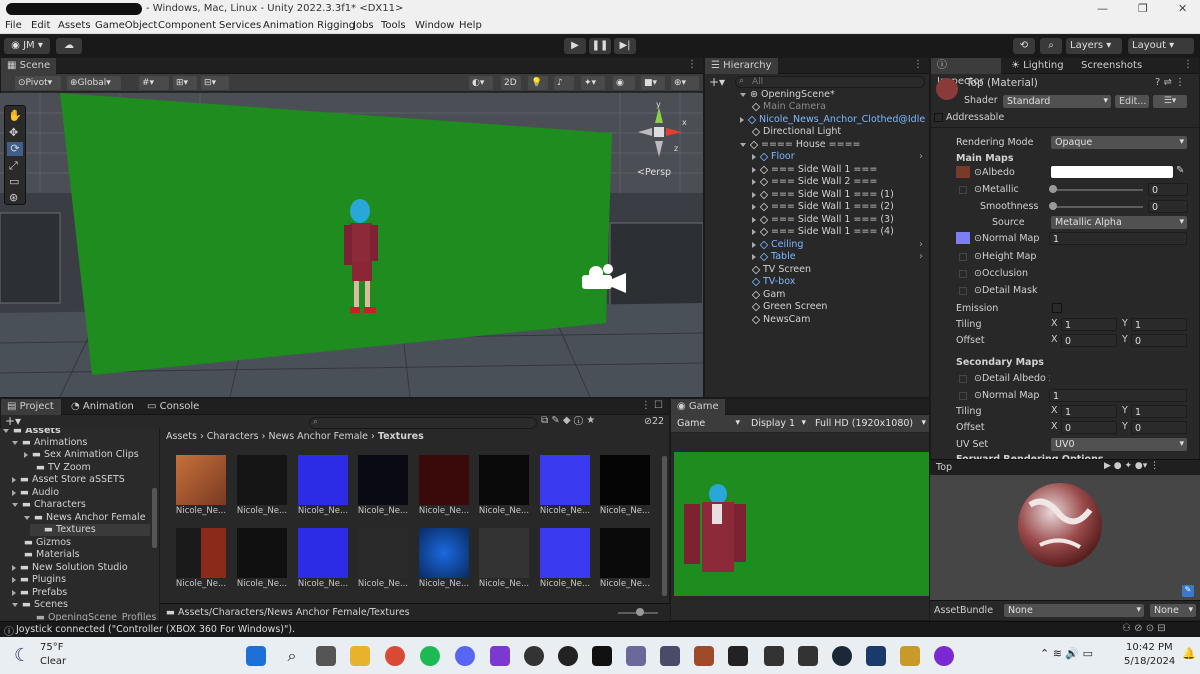  What do you see at coordinates (430, 656) in the screenshot?
I see `spotify-icon` at bounding box center [430, 656].